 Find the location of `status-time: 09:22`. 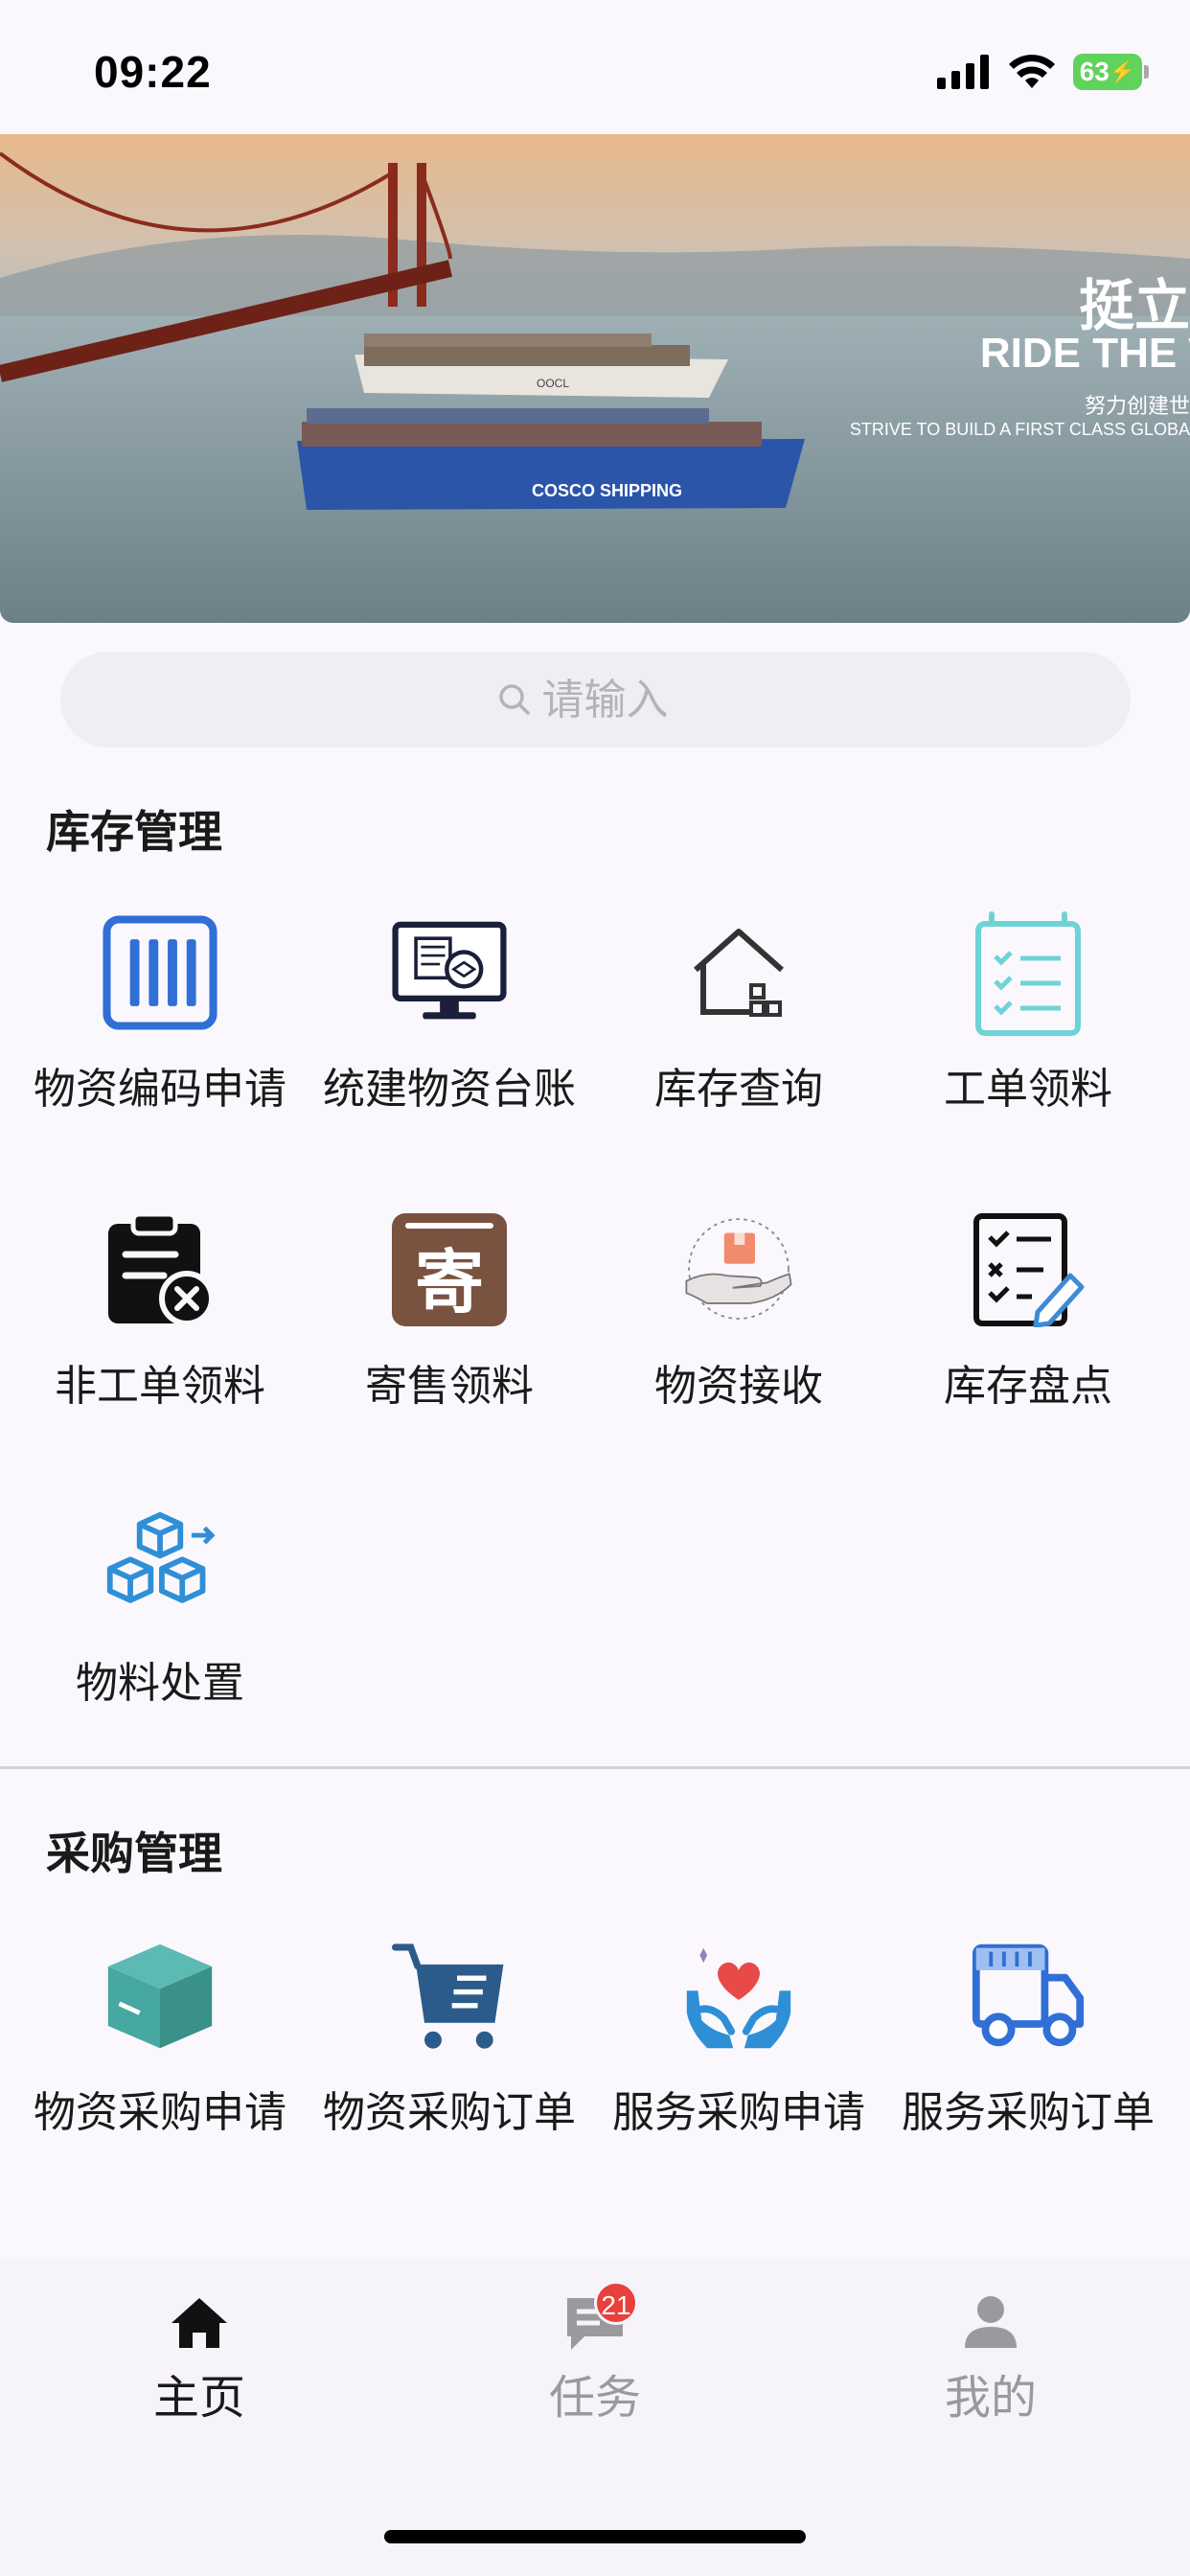

status-time: 09:22 is located at coordinates (153, 72).